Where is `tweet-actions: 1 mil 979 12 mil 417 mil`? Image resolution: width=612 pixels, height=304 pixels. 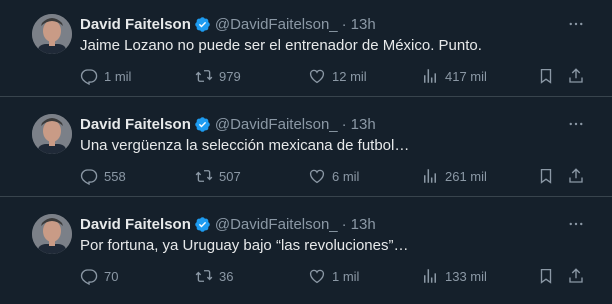
tweet-actions: 1 mil 979 12 mil 417 mil is located at coordinates (340, 76).